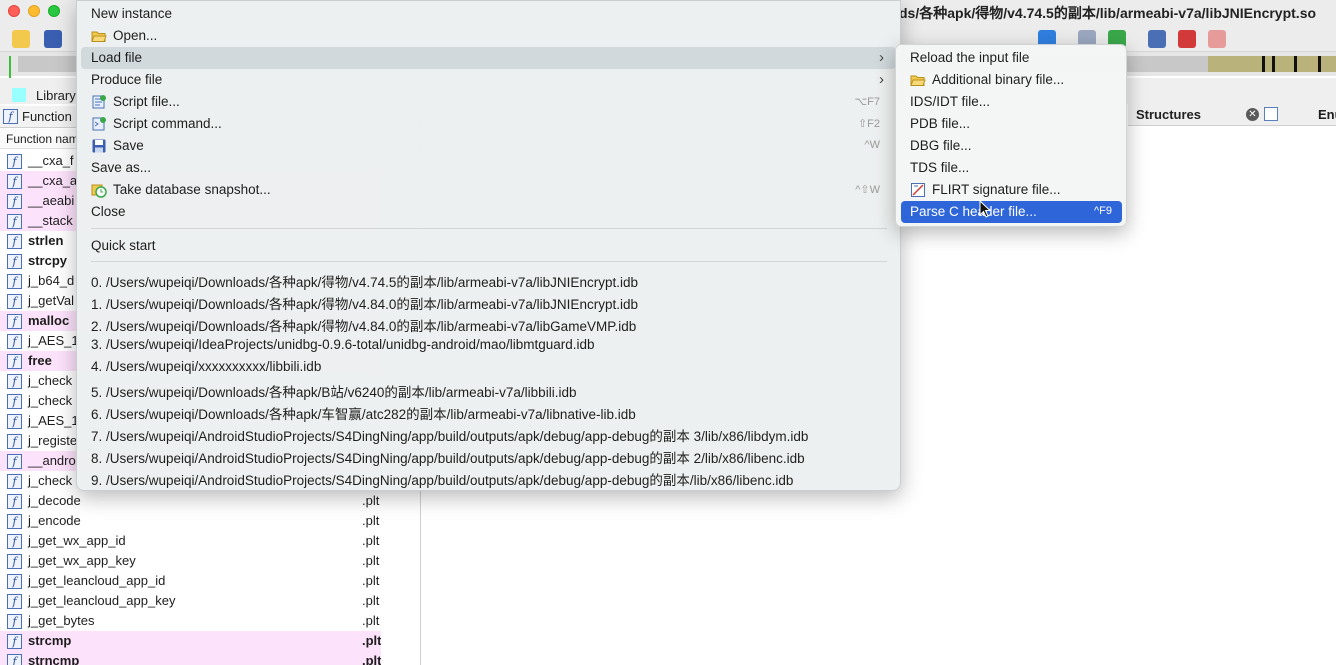 The width and height of the screenshot is (1336, 665). I want to click on function-row: f j_get_leancloud_app_id .plt, so click(190, 581).